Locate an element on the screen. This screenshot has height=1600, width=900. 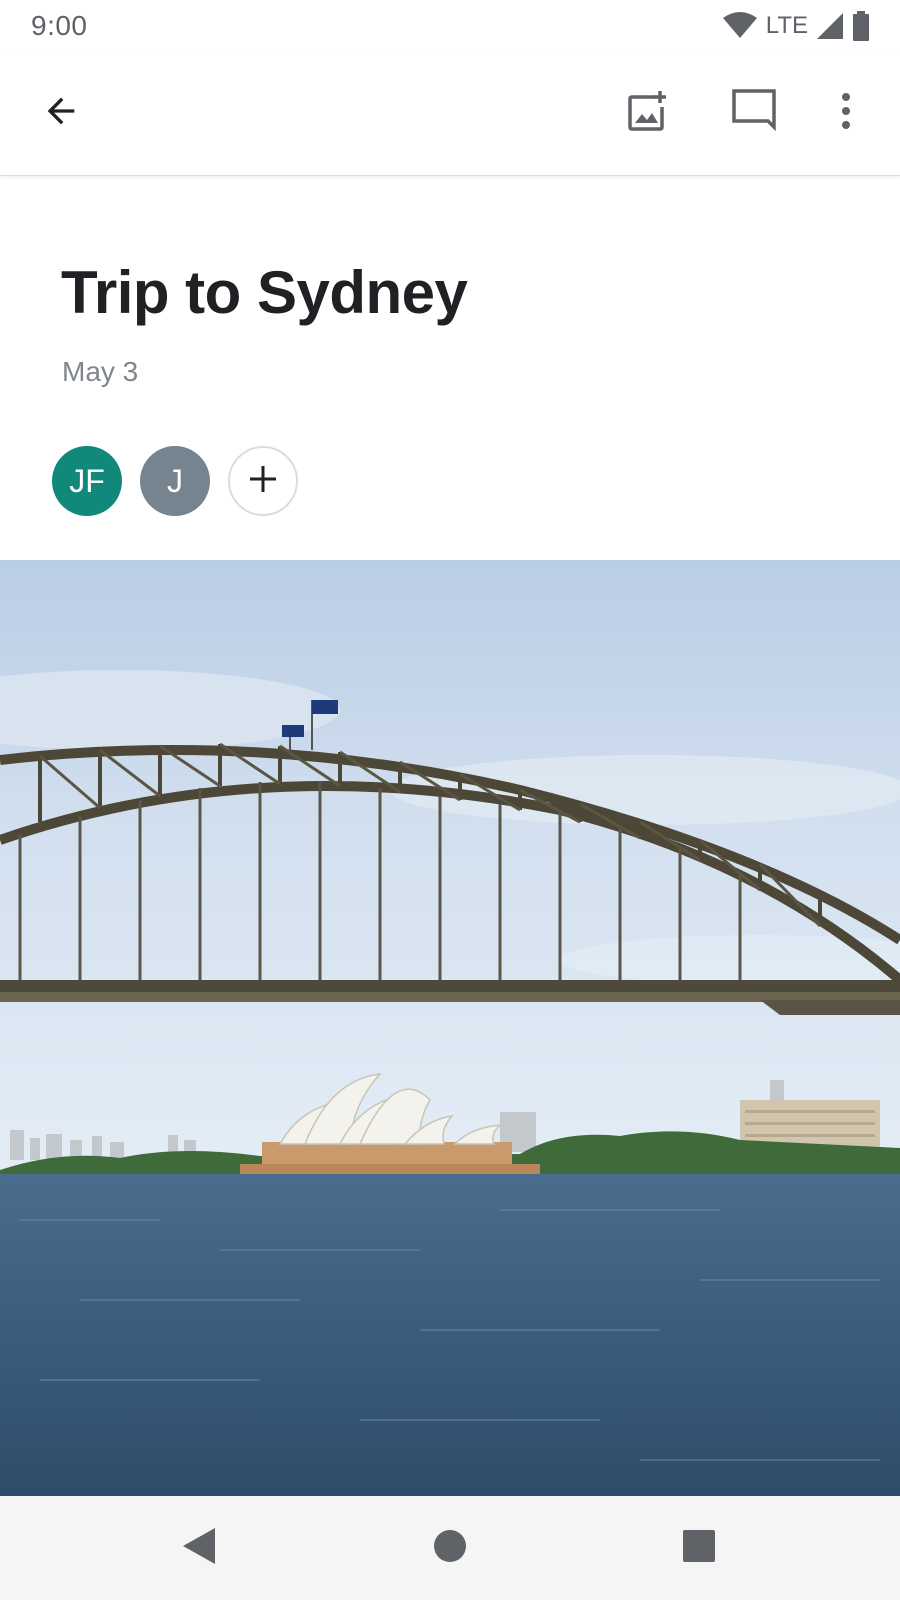
nav-home-icon is located at coordinates (450, 1548).